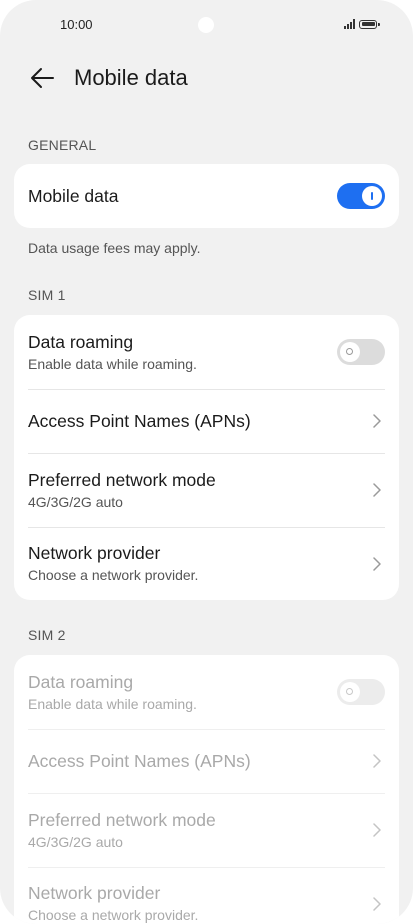 The image size is (413, 924). I want to click on back-button, so click(42, 78).